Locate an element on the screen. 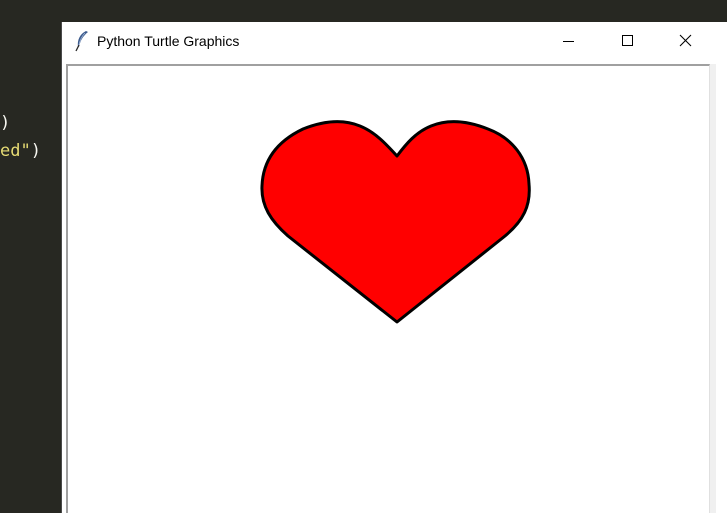 This screenshot has width=727, height=513. window-right-edge is located at coordinates (713, 288).